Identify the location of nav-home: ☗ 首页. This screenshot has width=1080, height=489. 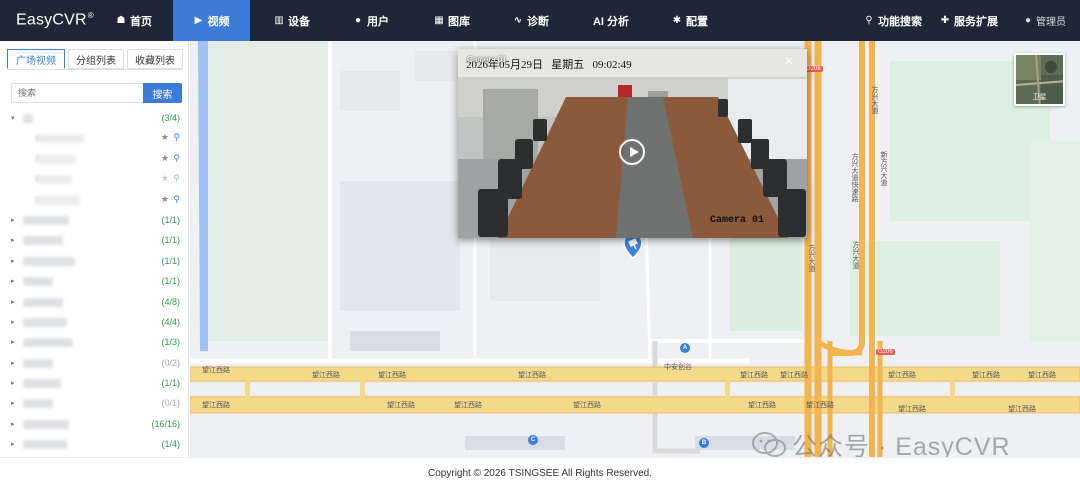
(134, 20).